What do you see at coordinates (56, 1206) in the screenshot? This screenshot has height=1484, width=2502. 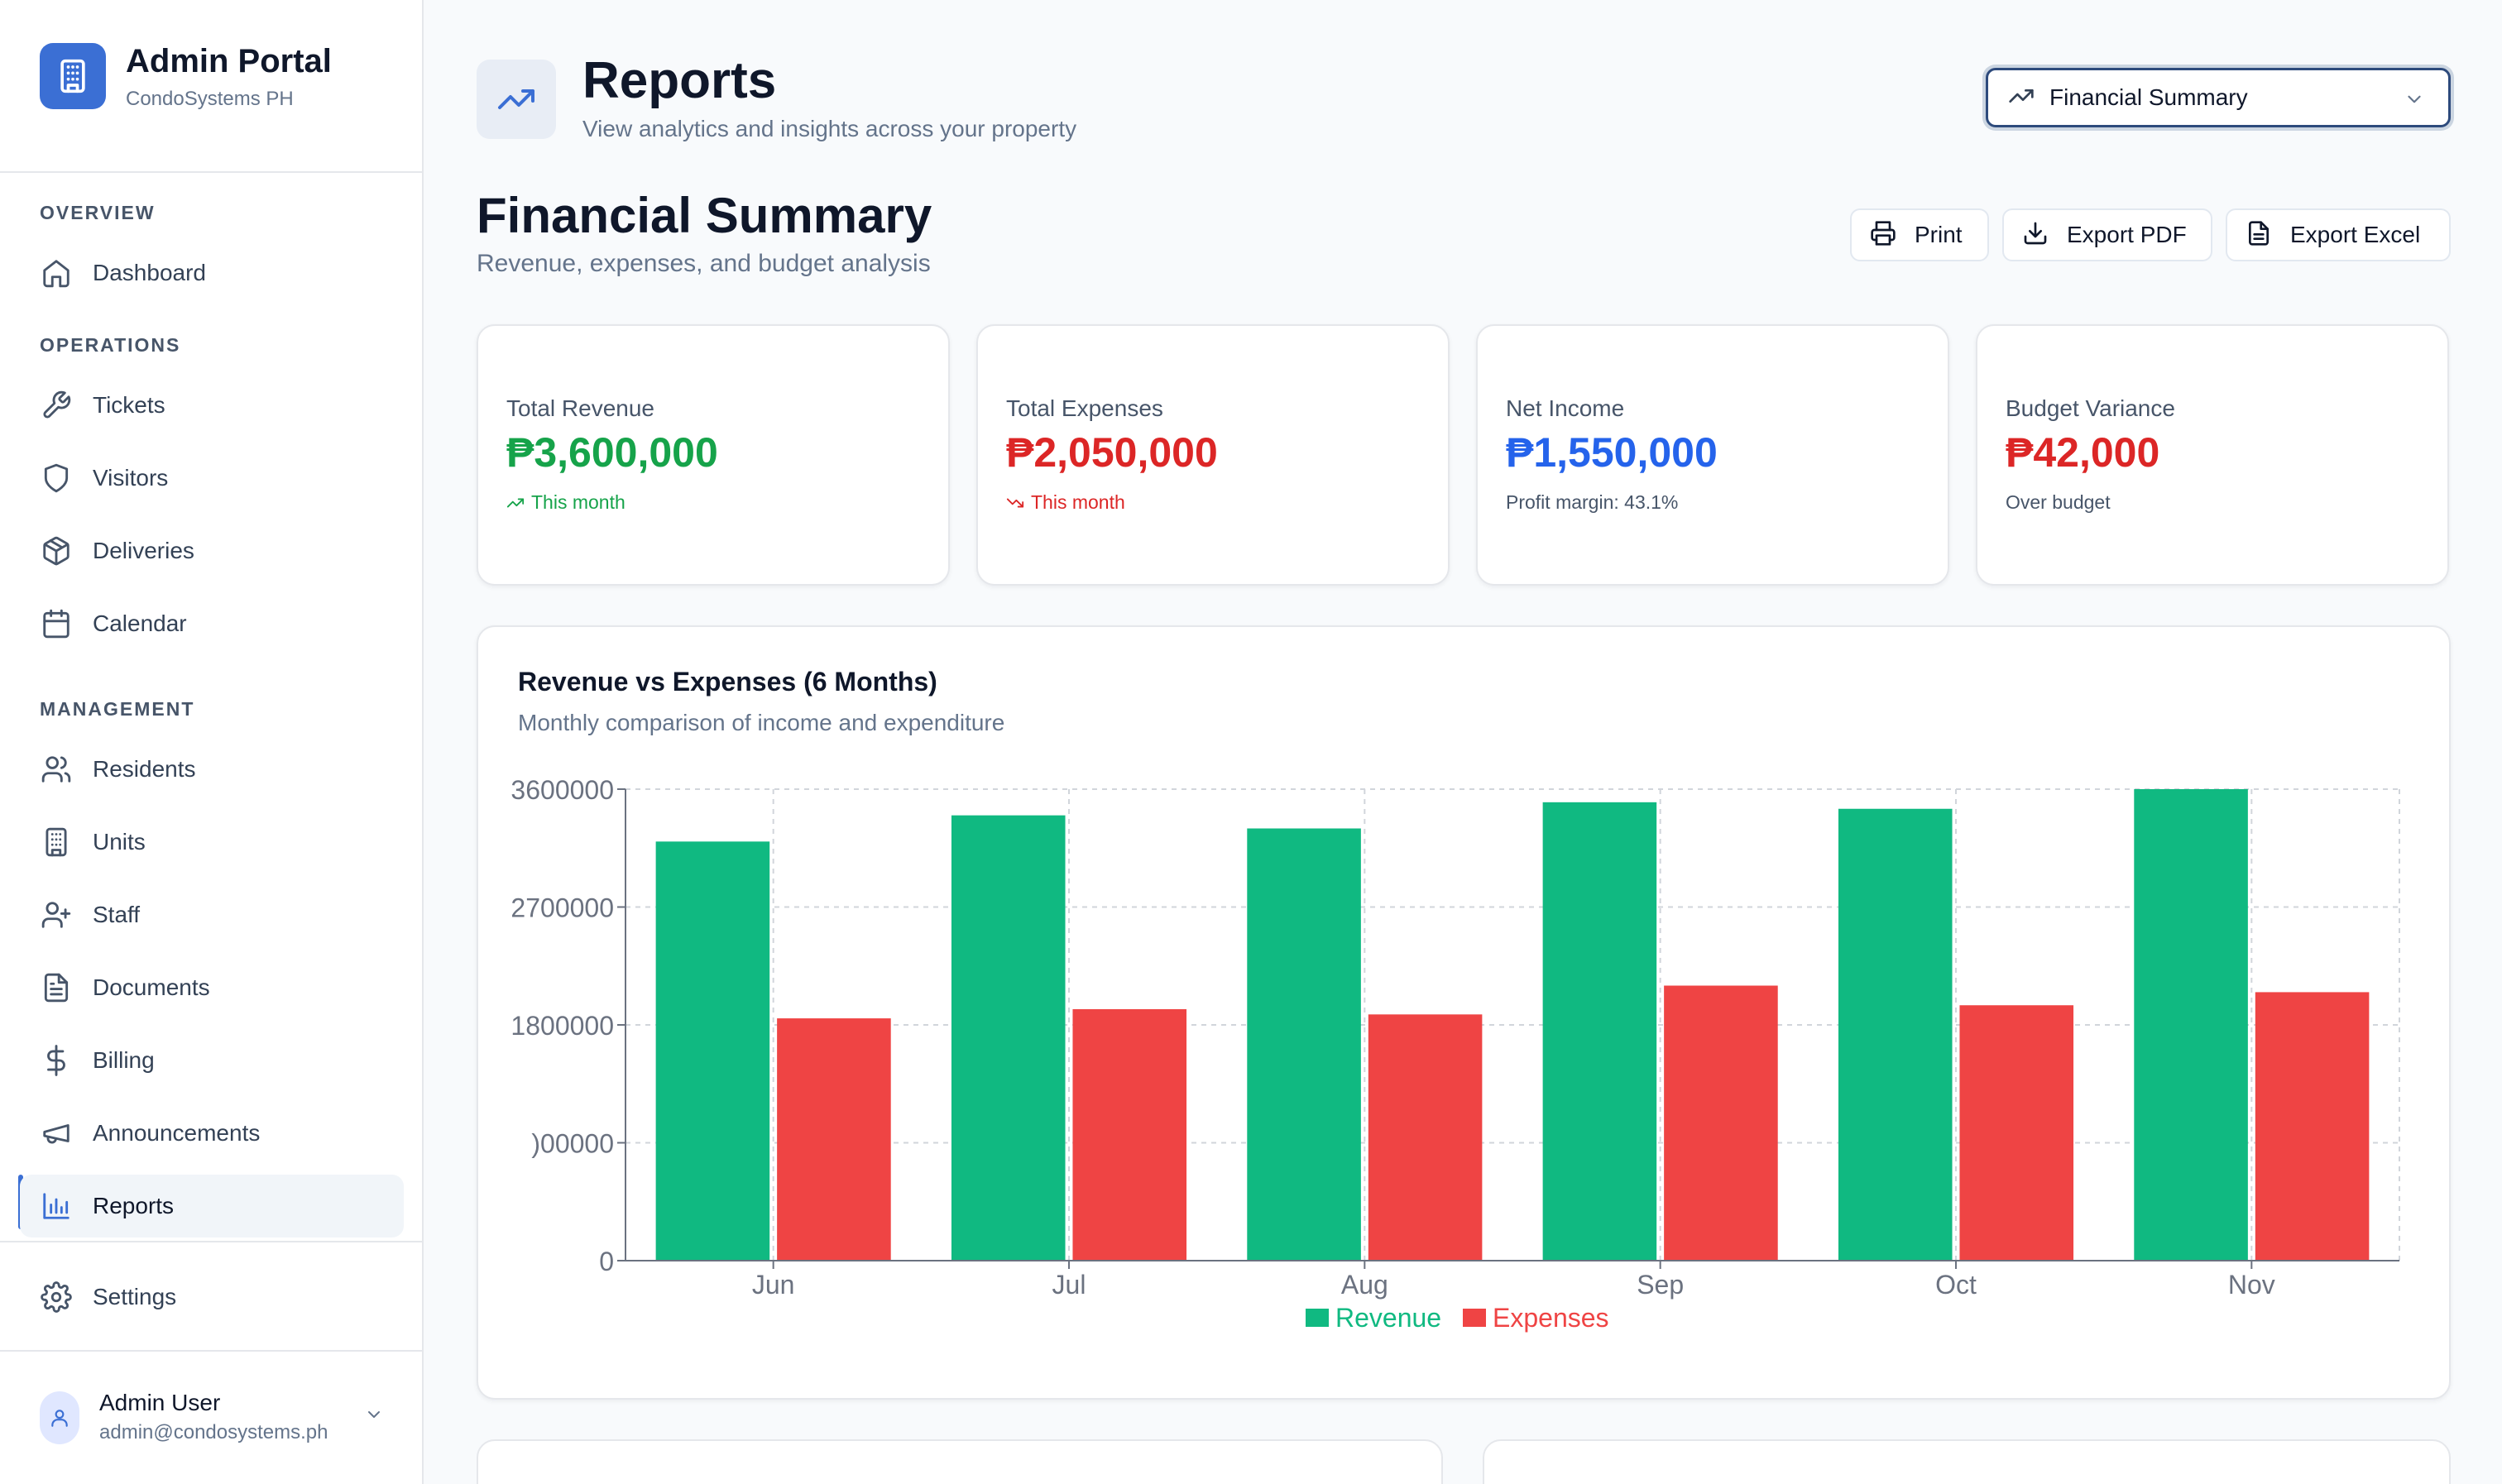 I see `bar-chart-icon` at bounding box center [56, 1206].